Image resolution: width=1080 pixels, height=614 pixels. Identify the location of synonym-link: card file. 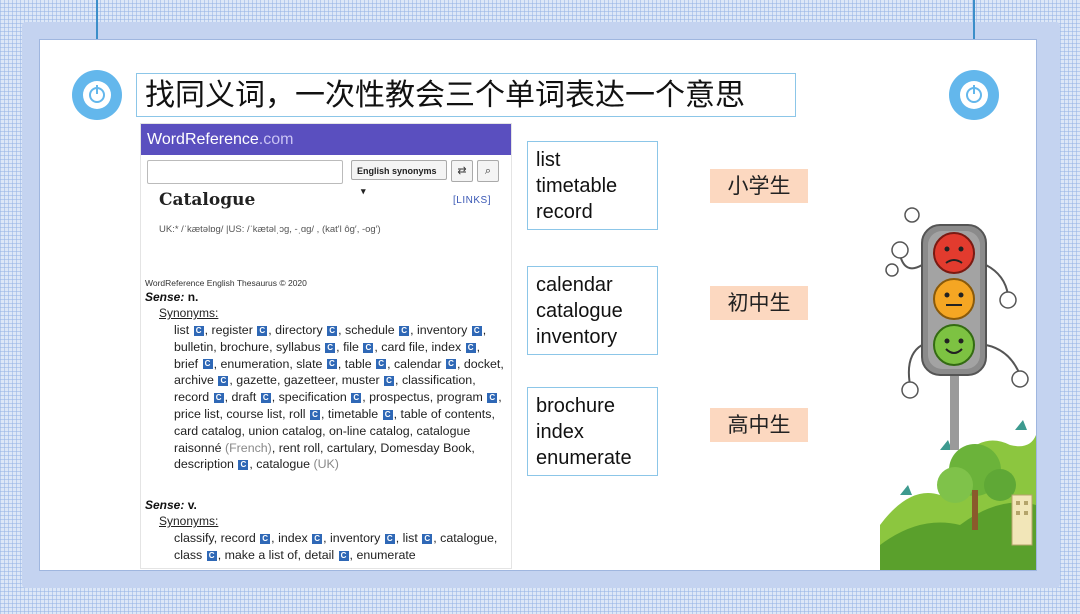
(402, 347).